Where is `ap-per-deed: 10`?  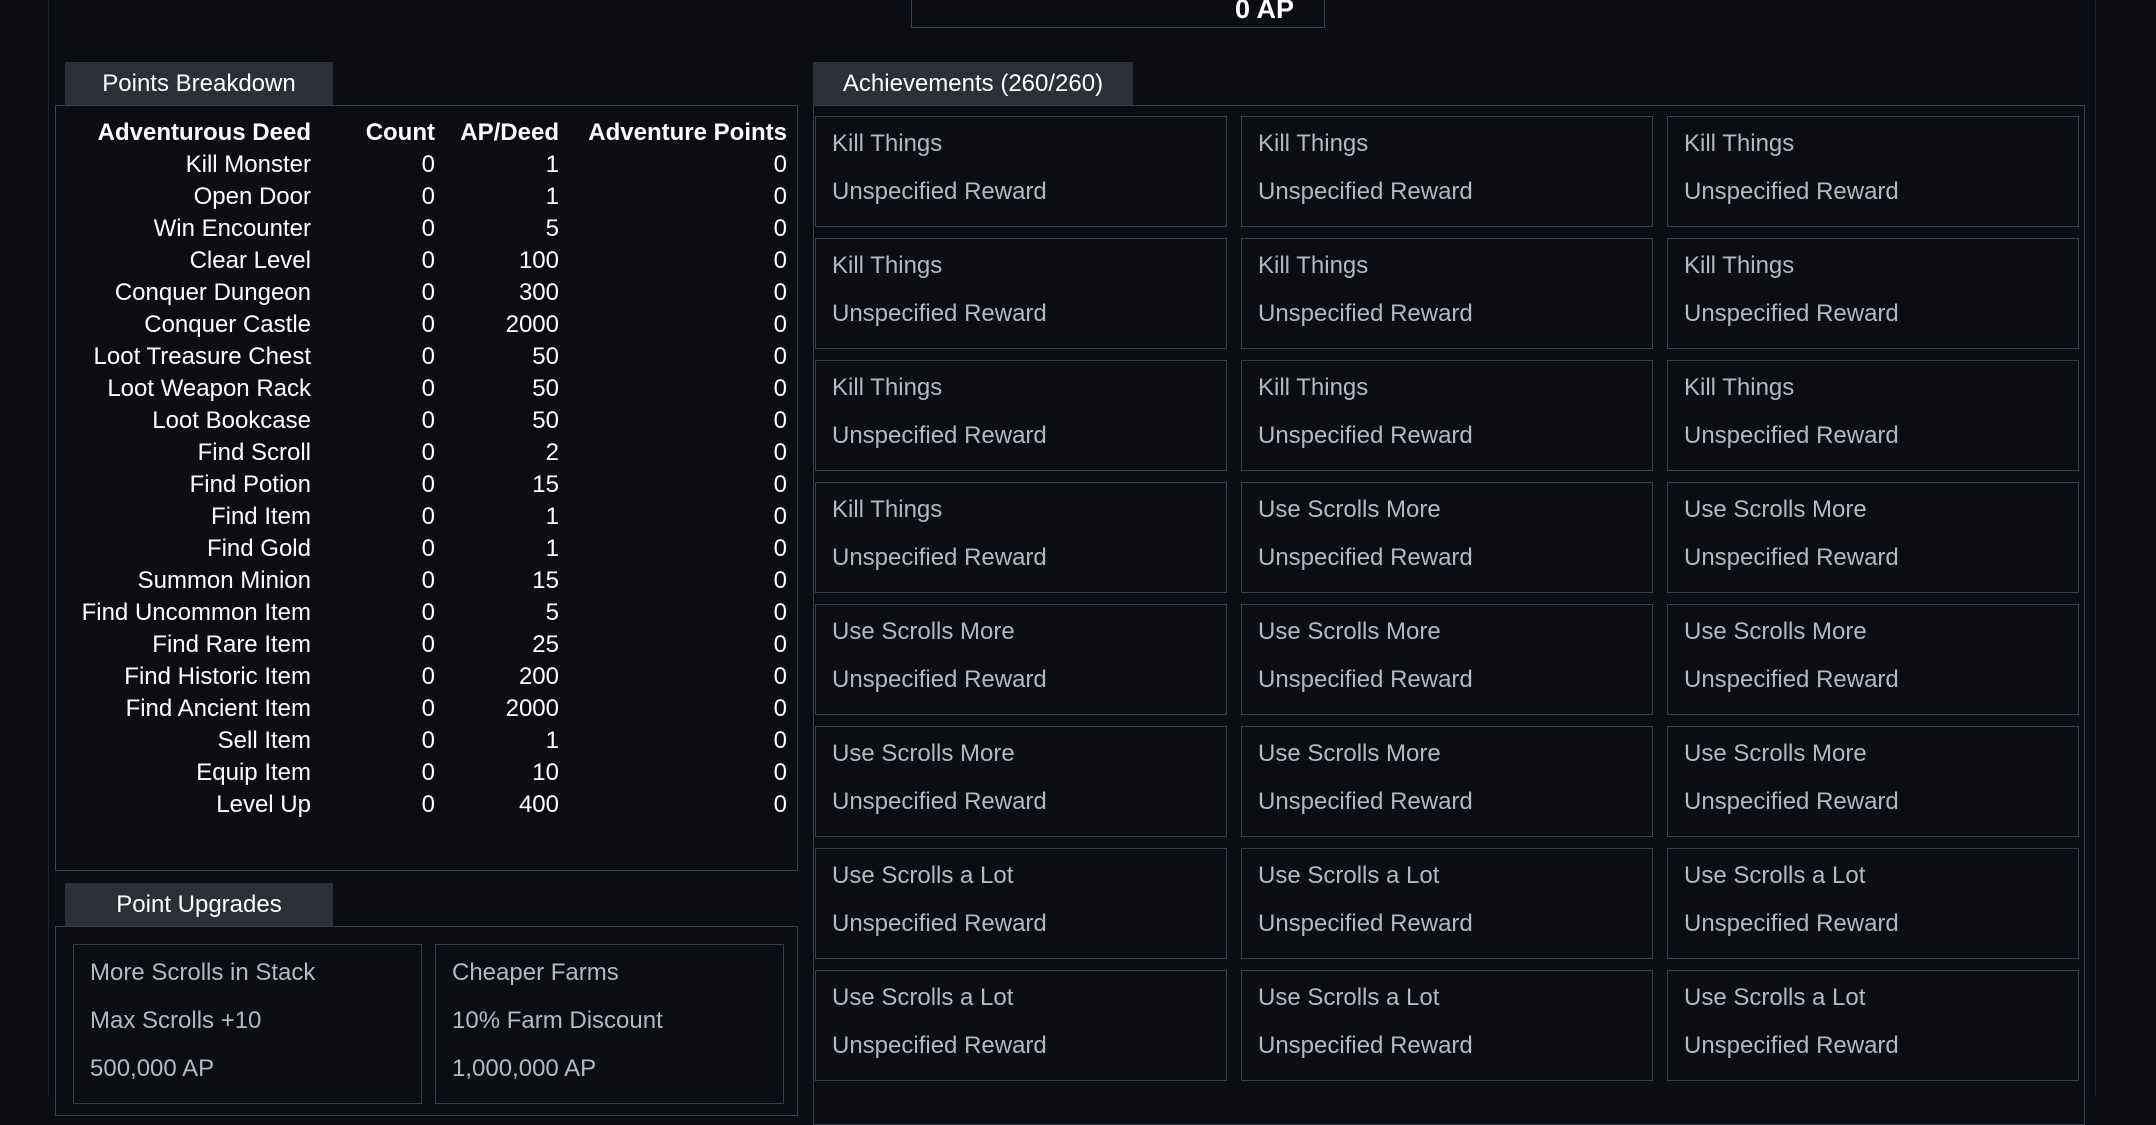 ap-per-deed: 10 is located at coordinates (545, 772).